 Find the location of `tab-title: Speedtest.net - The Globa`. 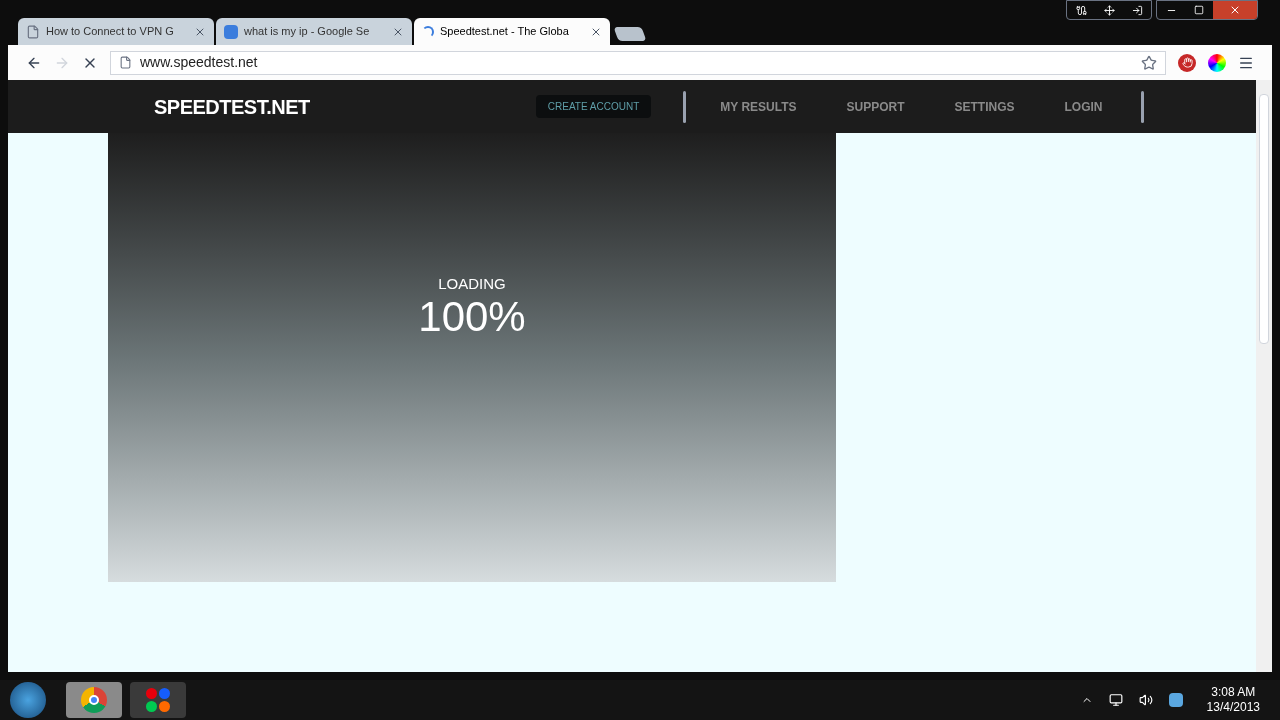

tab-title: Speedtest.net - The Globa is located at coordinates (505, 32).